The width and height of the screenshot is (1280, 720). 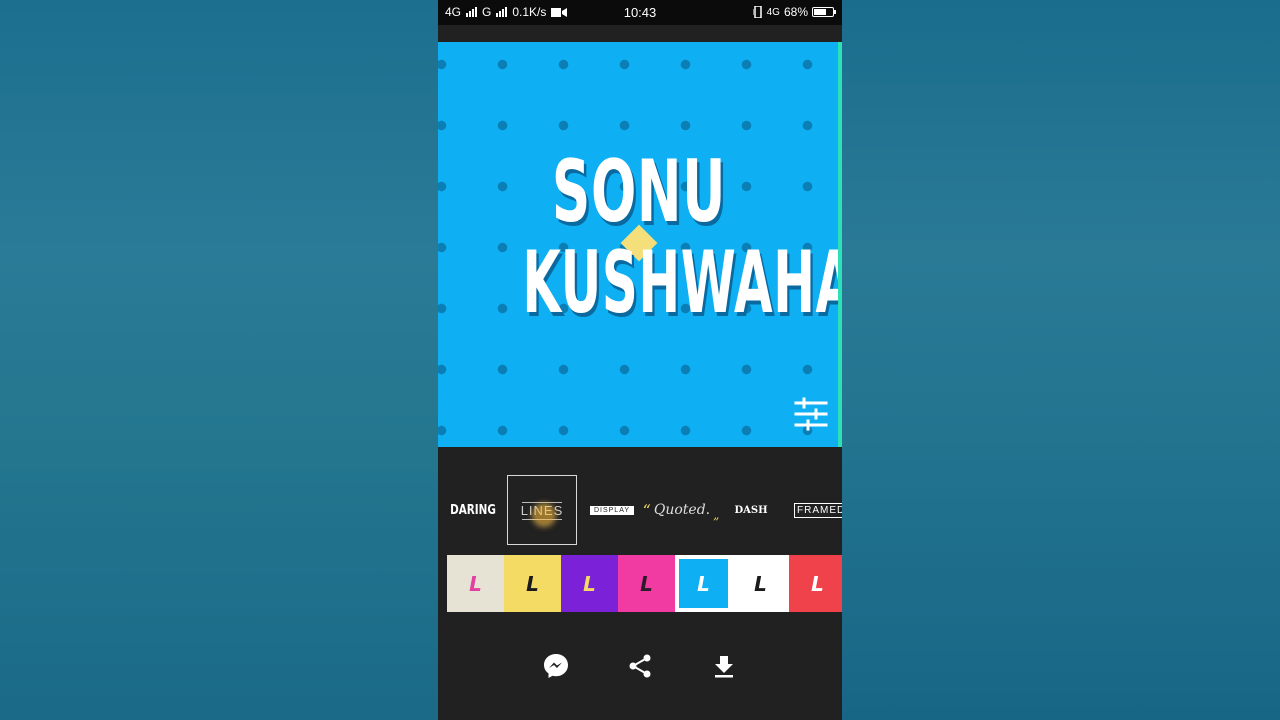 I want to click on share-button, so click(x=640, y=666).